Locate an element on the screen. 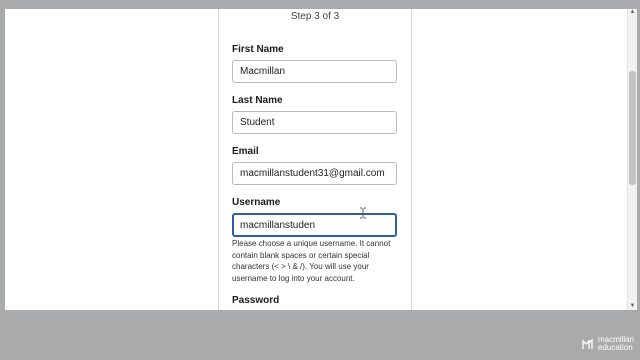 The width and height of the screenshot is (640, 360). username-label: Username is located at coordinates (256, 202).